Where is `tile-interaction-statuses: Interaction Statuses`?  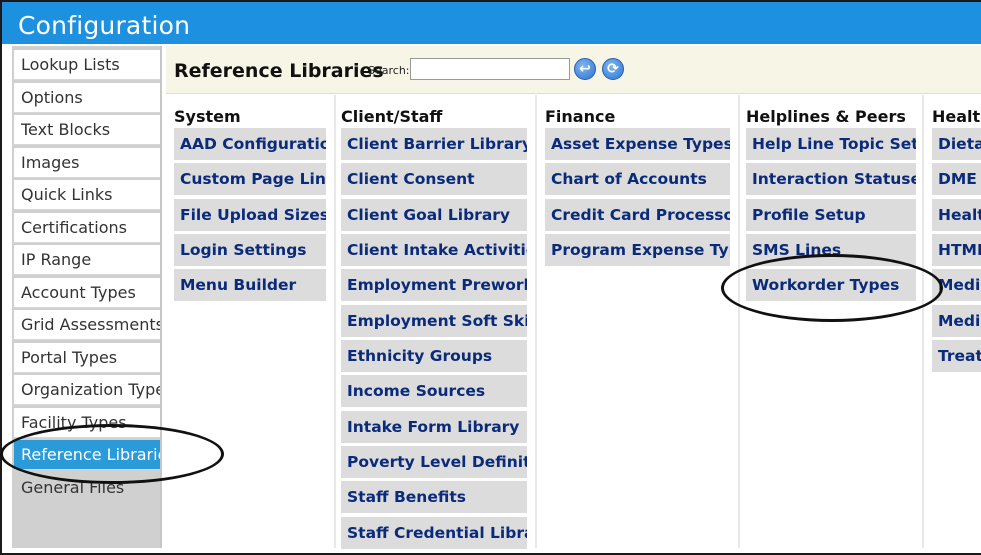 tile-interaction-statuses: Interaction Statuses is located at coordinates (831, 179).